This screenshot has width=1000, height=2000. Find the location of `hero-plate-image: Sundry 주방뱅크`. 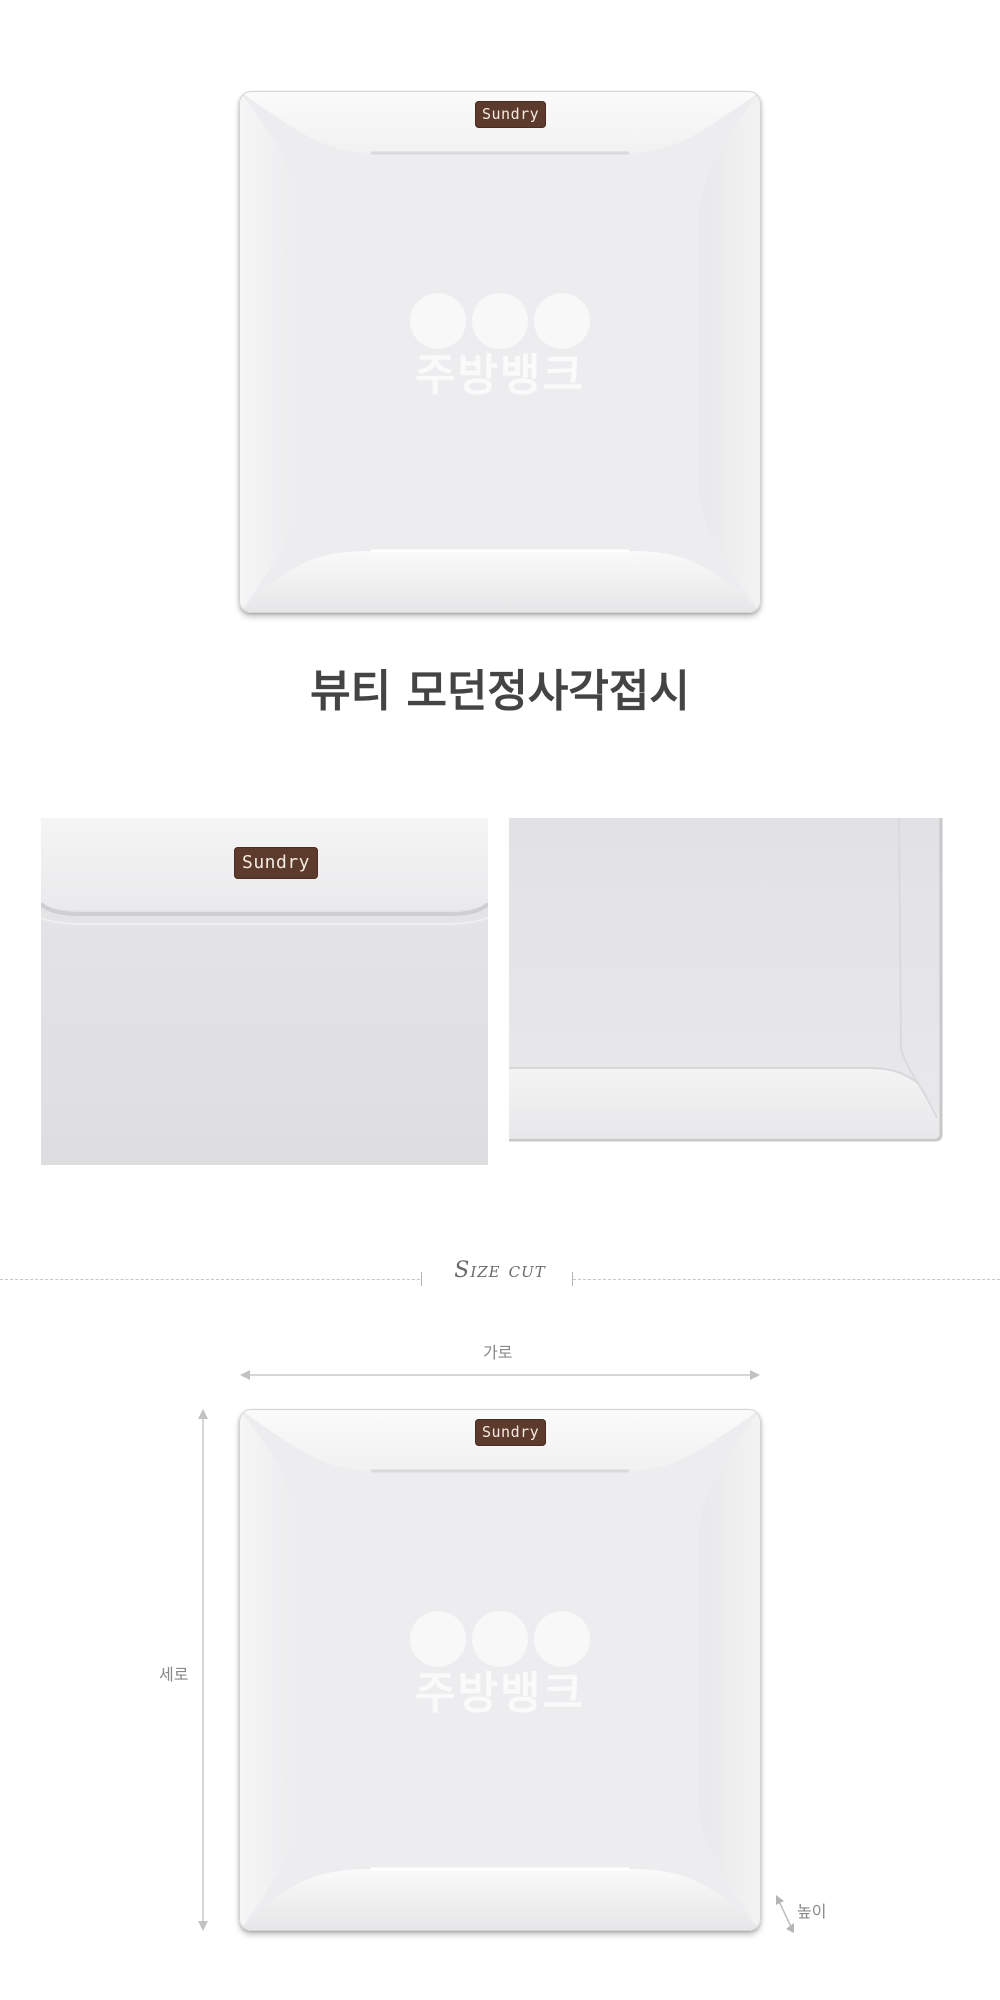

hero-plate-image: Sundry 주방뱅크 is located at coordinates (500, 352).